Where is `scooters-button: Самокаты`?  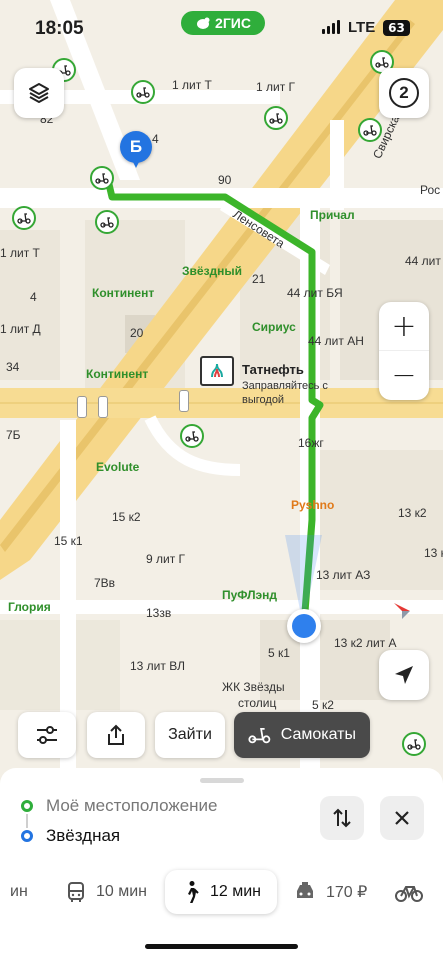
scooters-button: Самокаты is located at coordinates (302, 735).